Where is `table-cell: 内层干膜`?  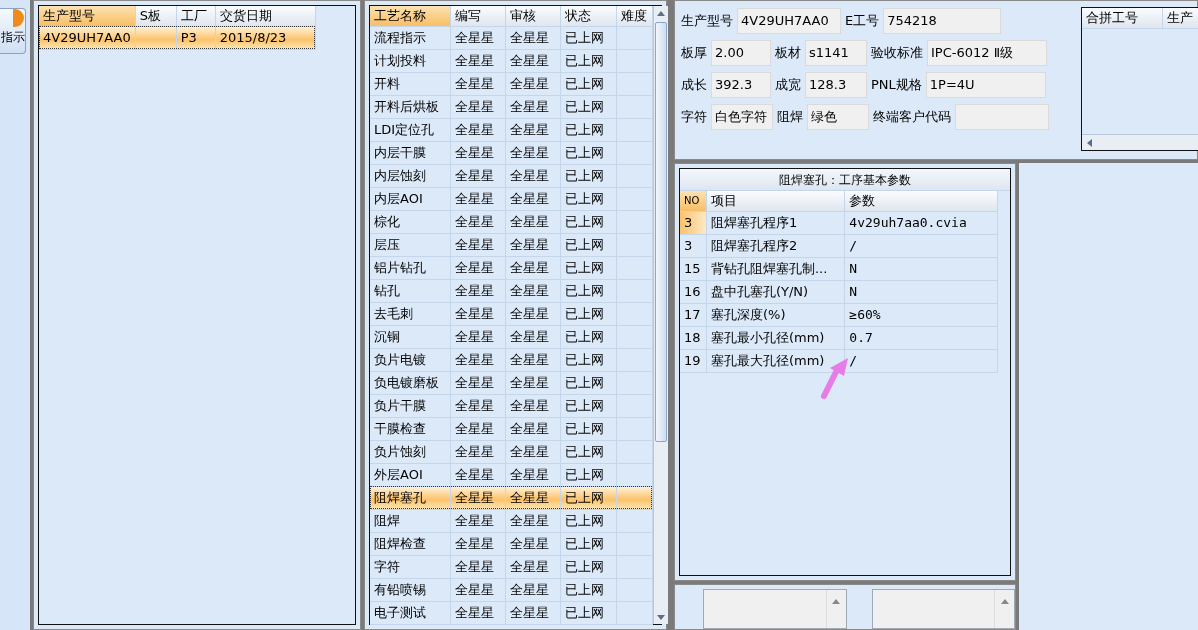 table-cell: 内层干膜 is located at coordinates (400, 152).